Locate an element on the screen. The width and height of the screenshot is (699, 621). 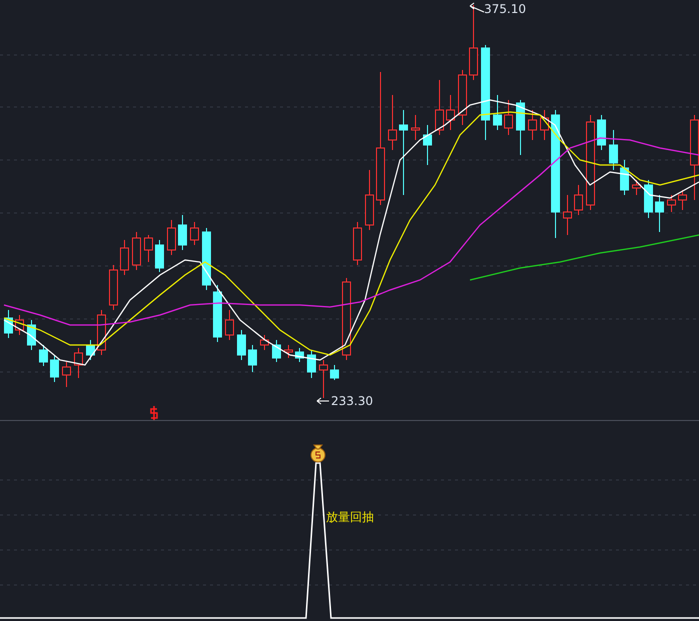
low-price-label: 233.30 is located at coordinates (352, 401).